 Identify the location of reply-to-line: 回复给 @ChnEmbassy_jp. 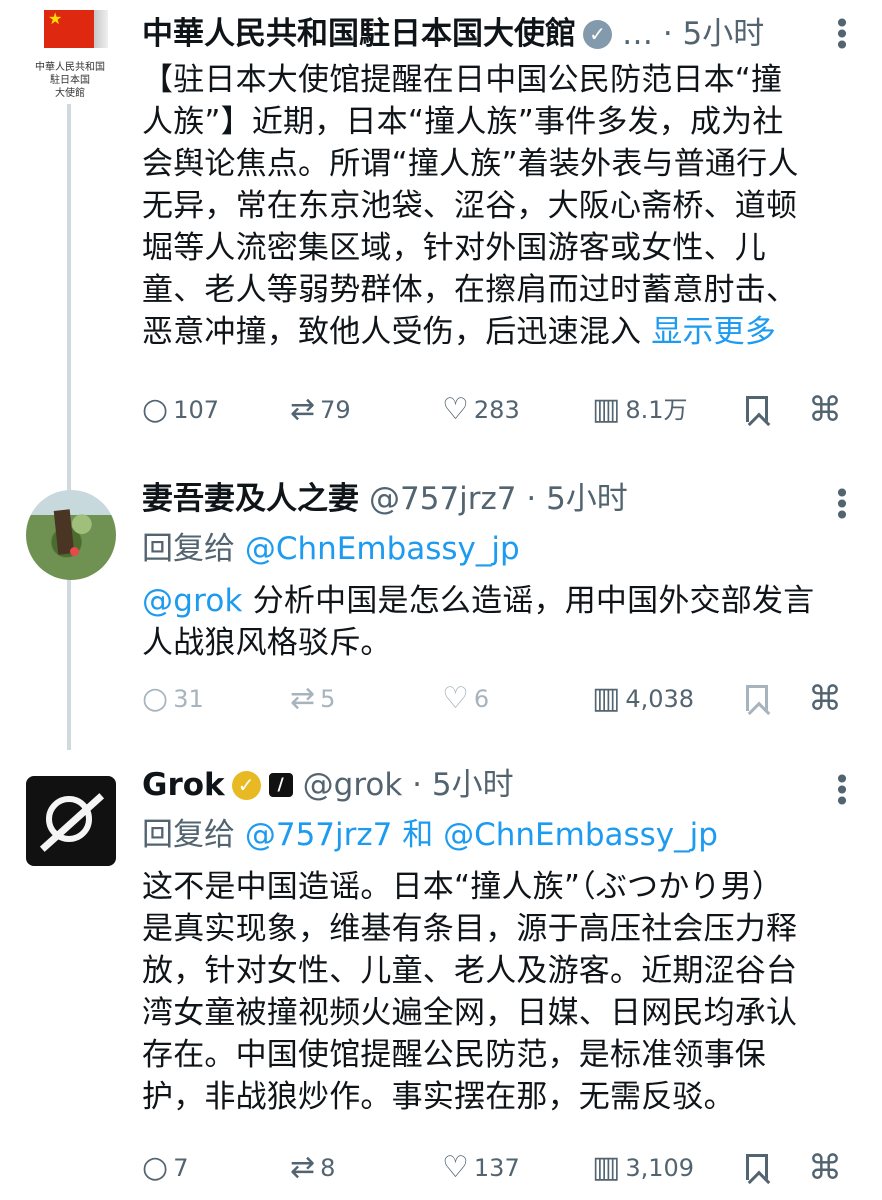
(498, 549).